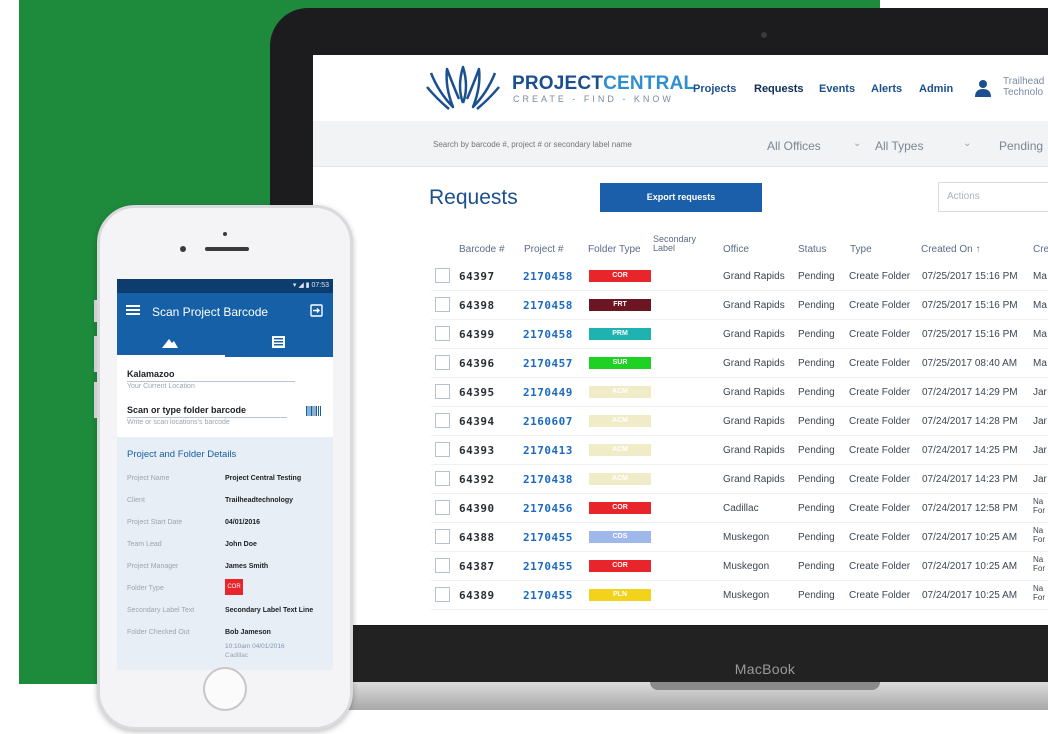 The image size is (1048, 734). Describe the element at coordinates (588, 144) in the screenshot. I see `search-input` at that location.